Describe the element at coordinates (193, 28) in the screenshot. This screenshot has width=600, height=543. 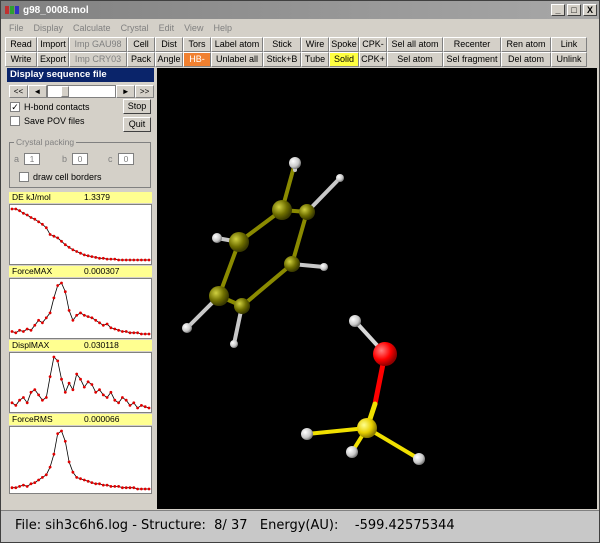
I see `menu-view: View` at that location.